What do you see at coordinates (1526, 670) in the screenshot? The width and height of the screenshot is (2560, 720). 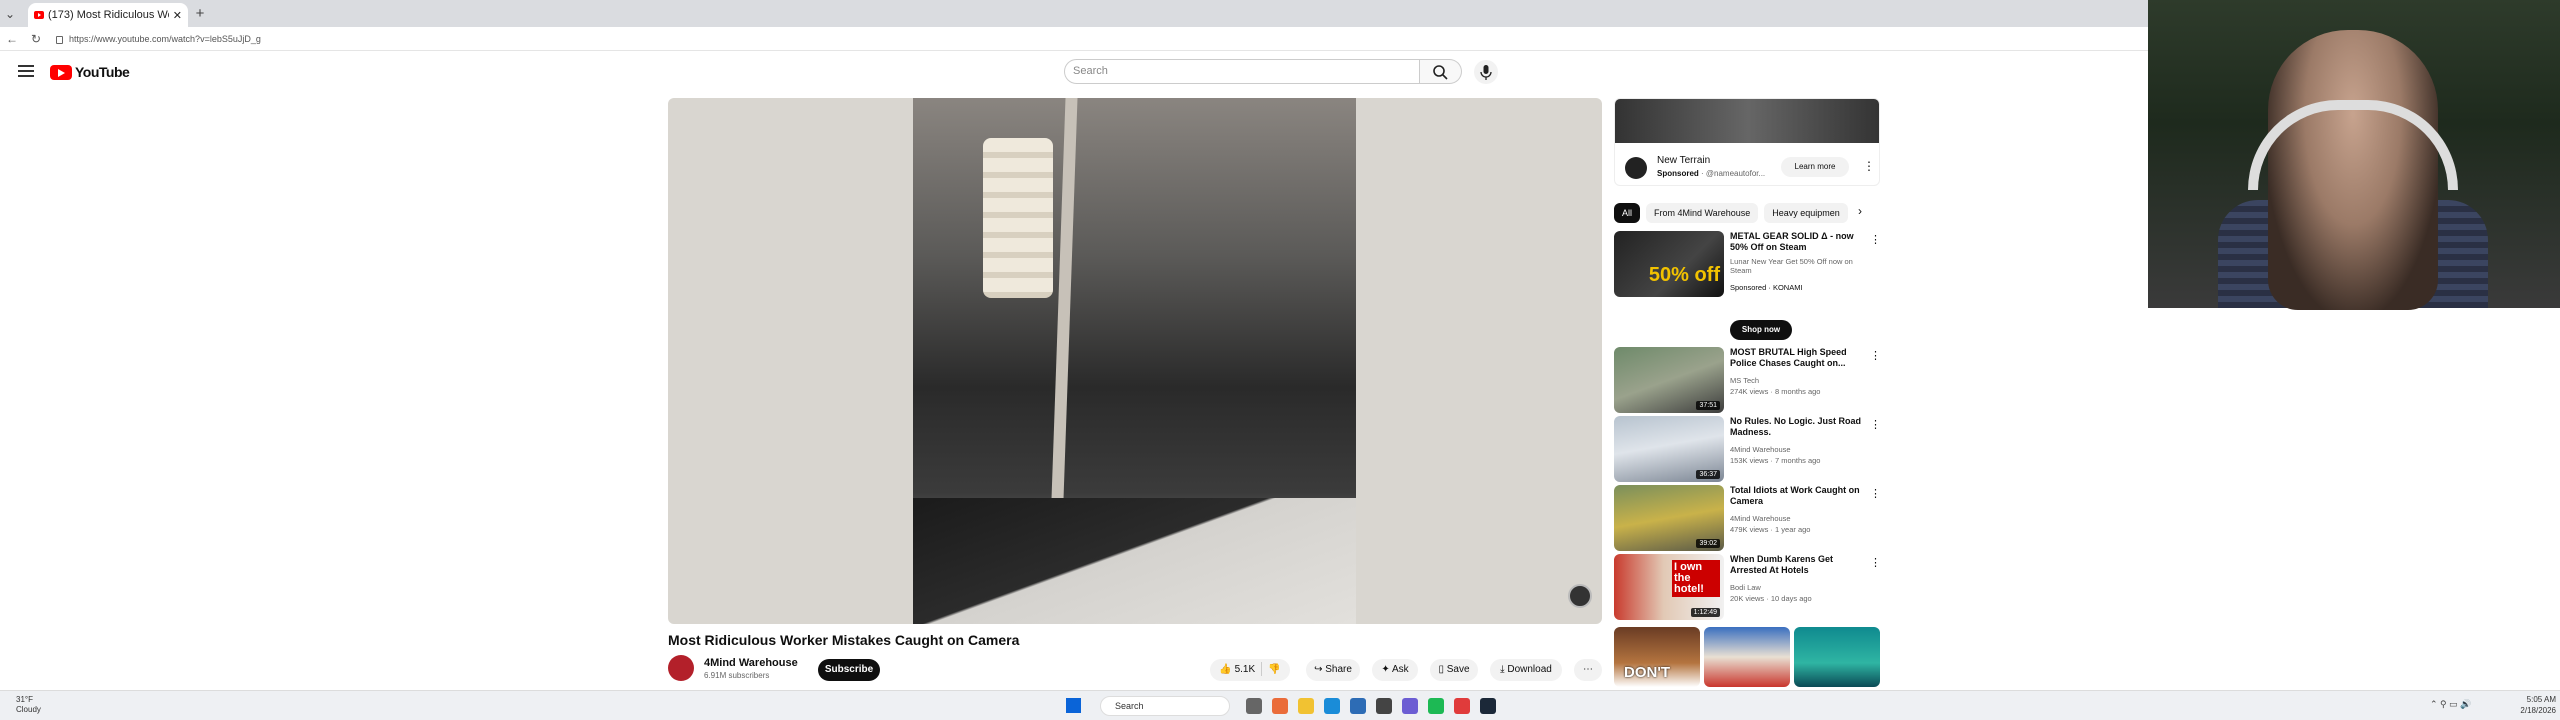 I see `download-button: ⤓ Download` at bounding box center [1526, 670].